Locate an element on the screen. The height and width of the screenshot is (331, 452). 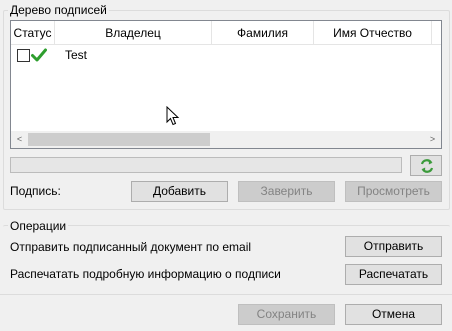
list-header: Статус Владелец Фамилия Имя Отчество is located at coordinates (226, 33).